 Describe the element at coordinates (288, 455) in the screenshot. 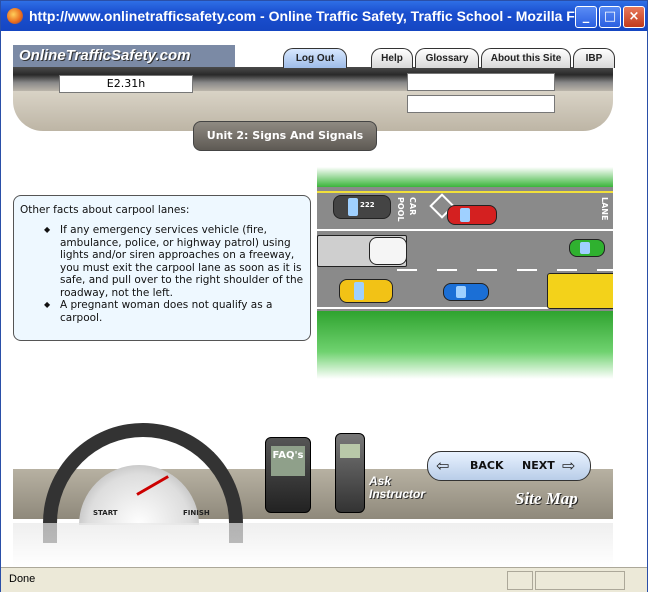

I see `faq-label: FAQ's` at that location.